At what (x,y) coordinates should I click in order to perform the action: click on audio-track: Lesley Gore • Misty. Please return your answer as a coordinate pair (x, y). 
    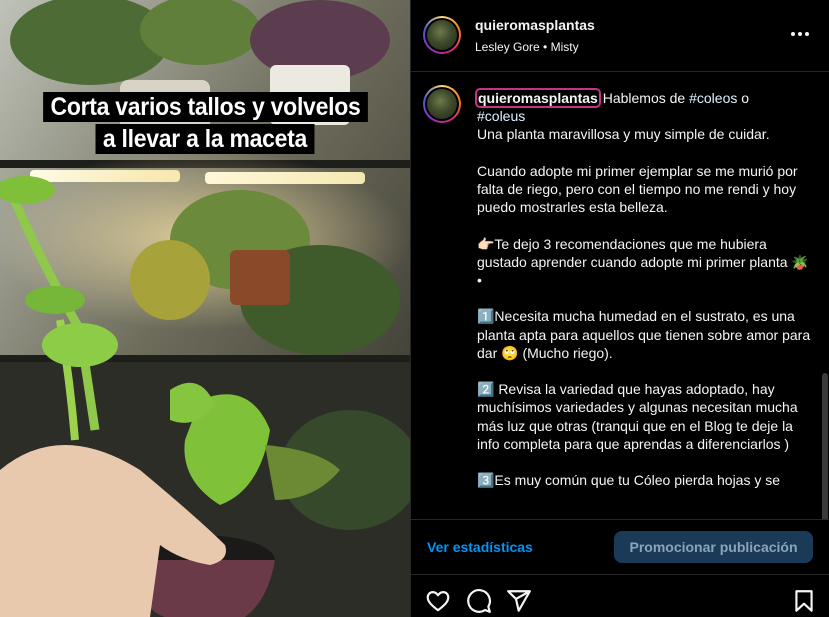
    Looking at the image, I should click on (527, 47).